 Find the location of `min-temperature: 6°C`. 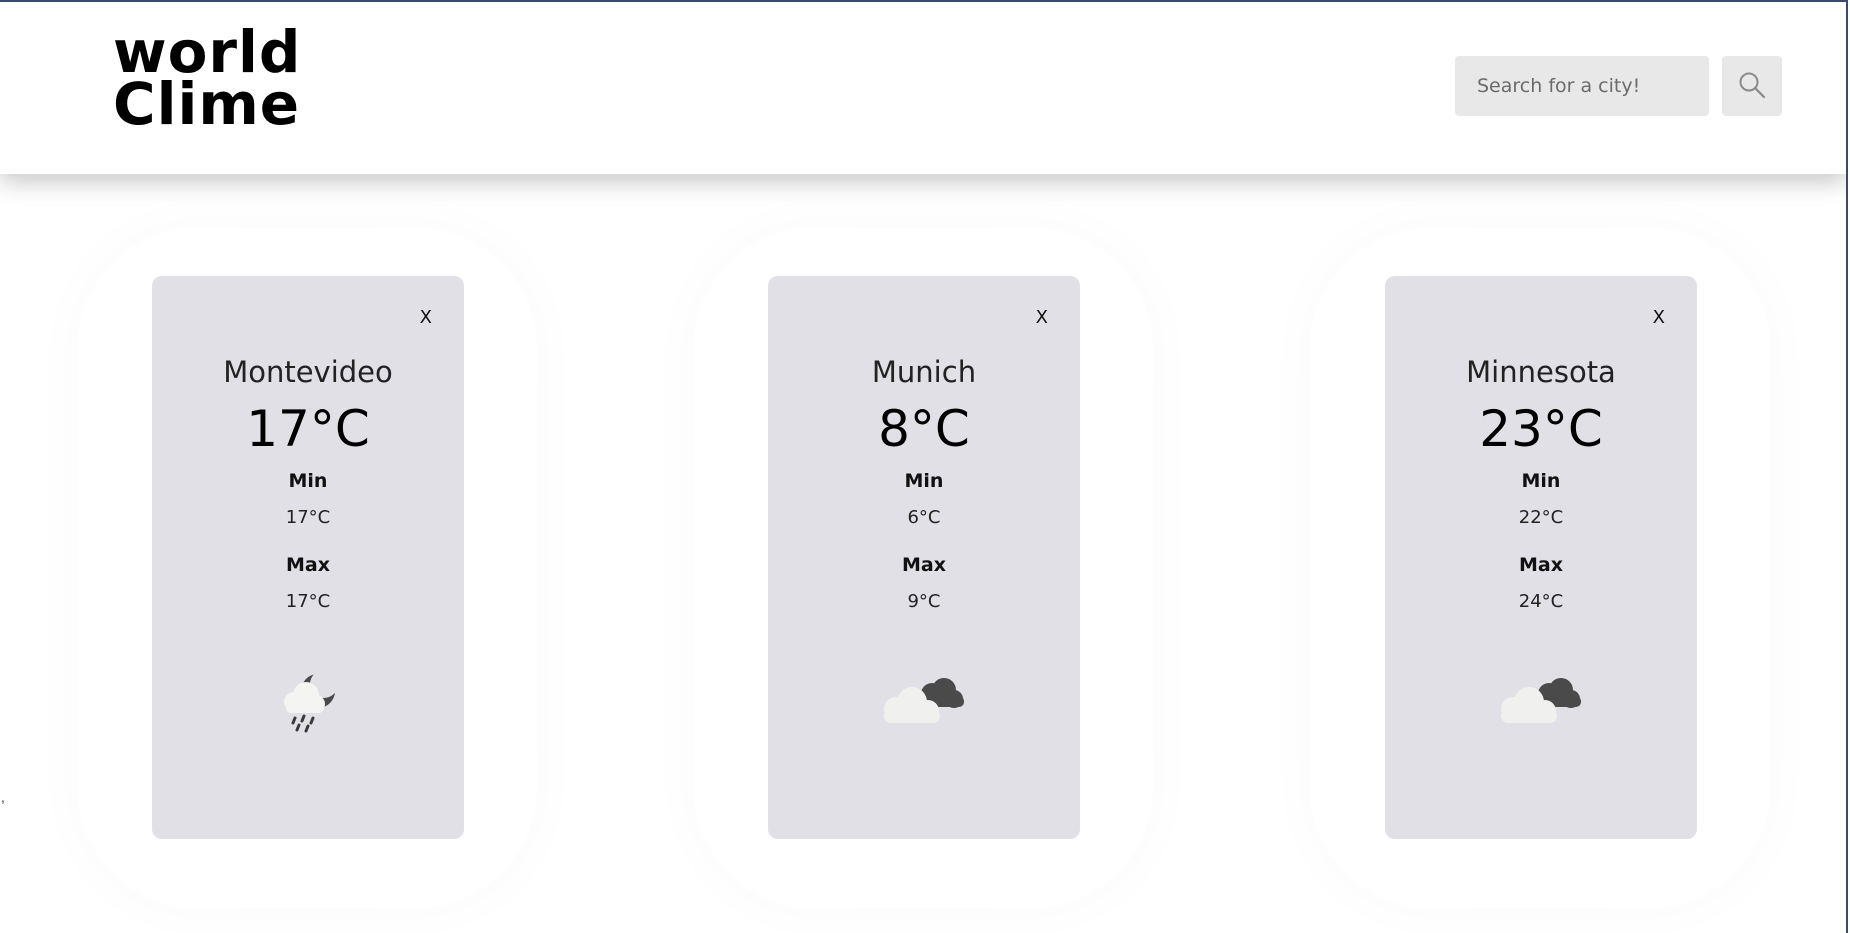

min-temperature: 6°C is located at coordinates (924, 517).